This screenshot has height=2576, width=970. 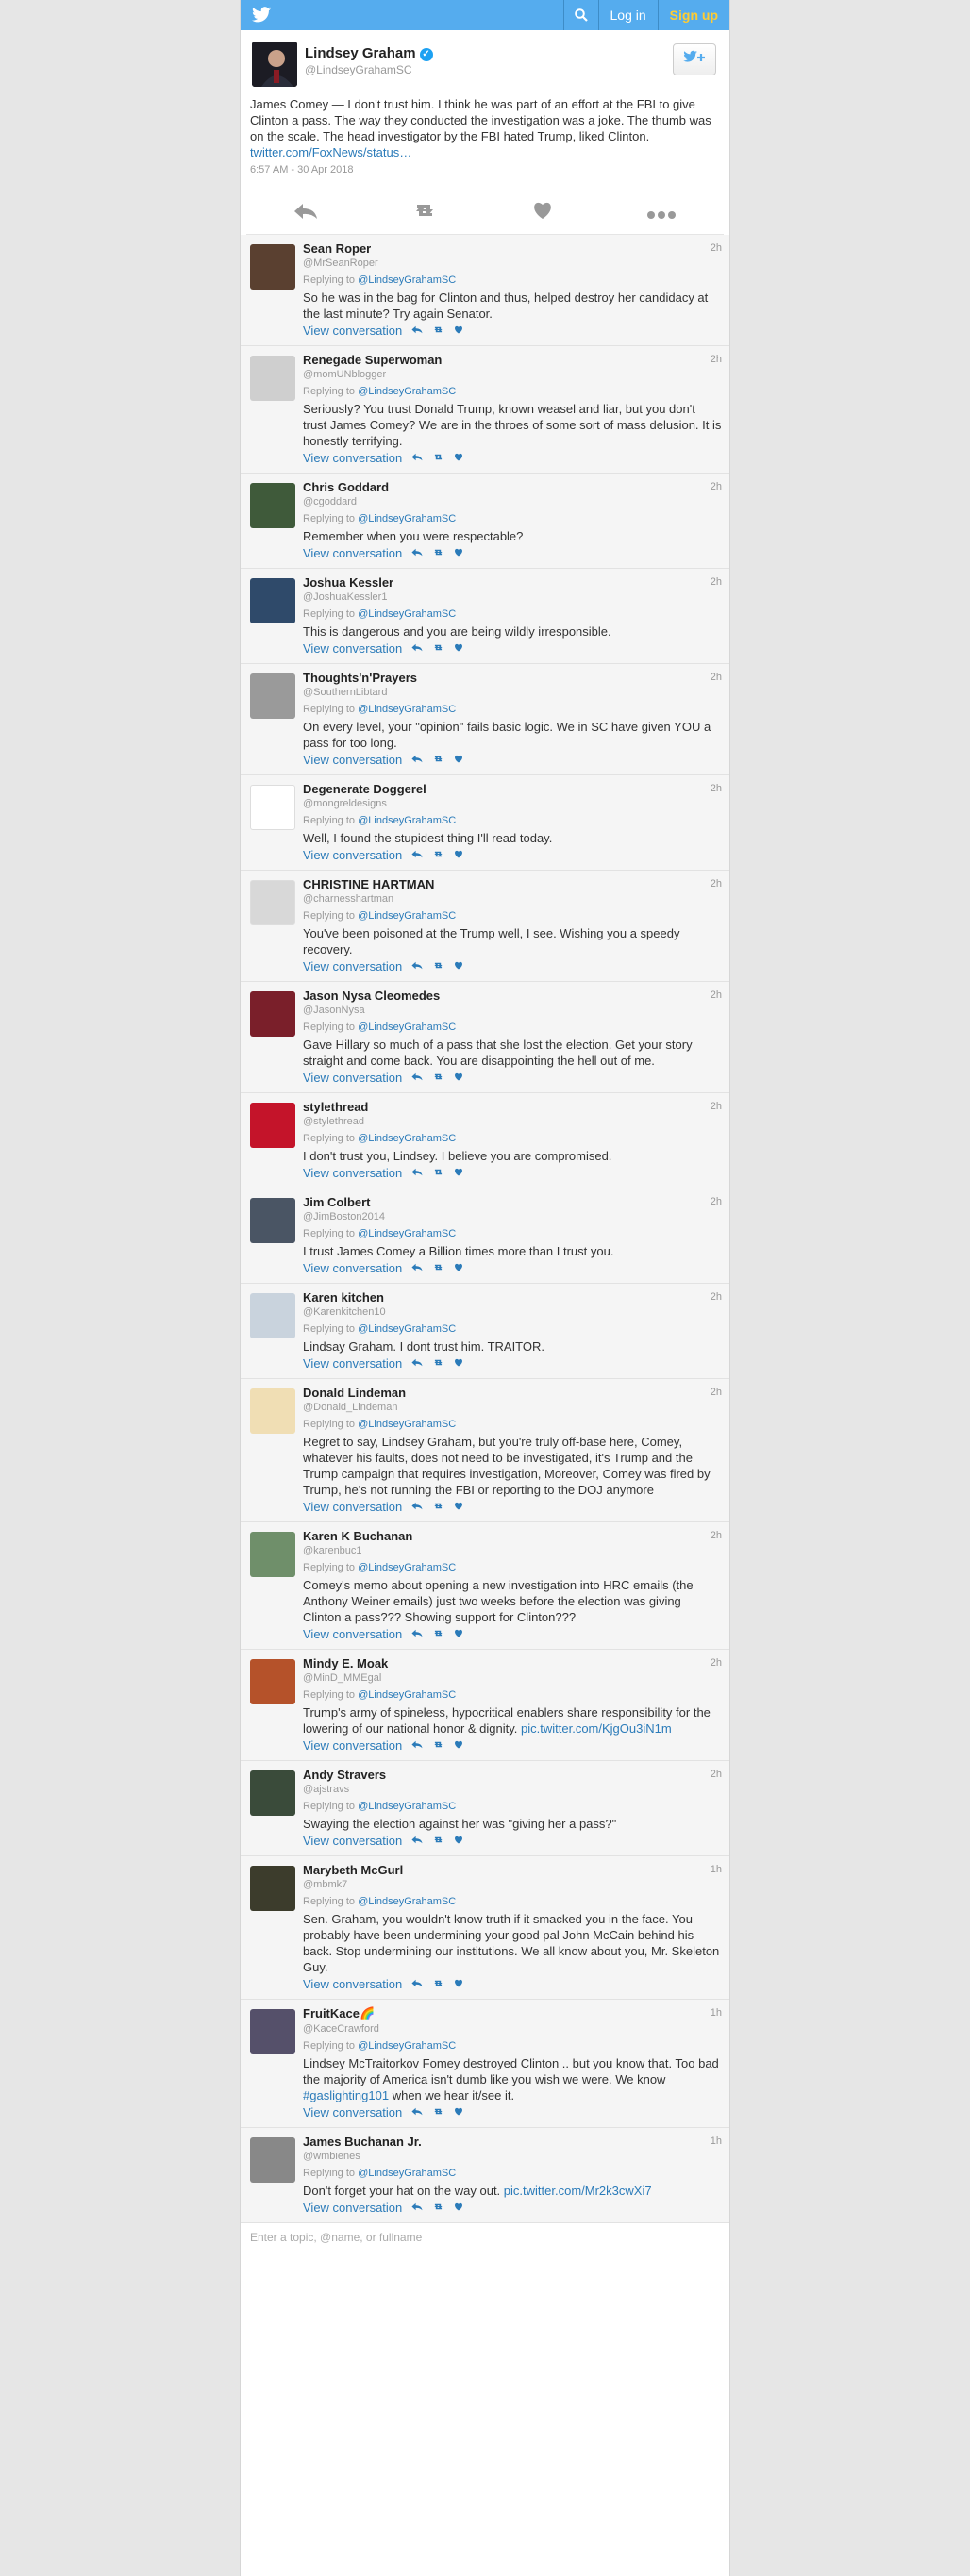 I want to click on author-handle: @LindseyGrahamSC, so click(x=358, y=69).